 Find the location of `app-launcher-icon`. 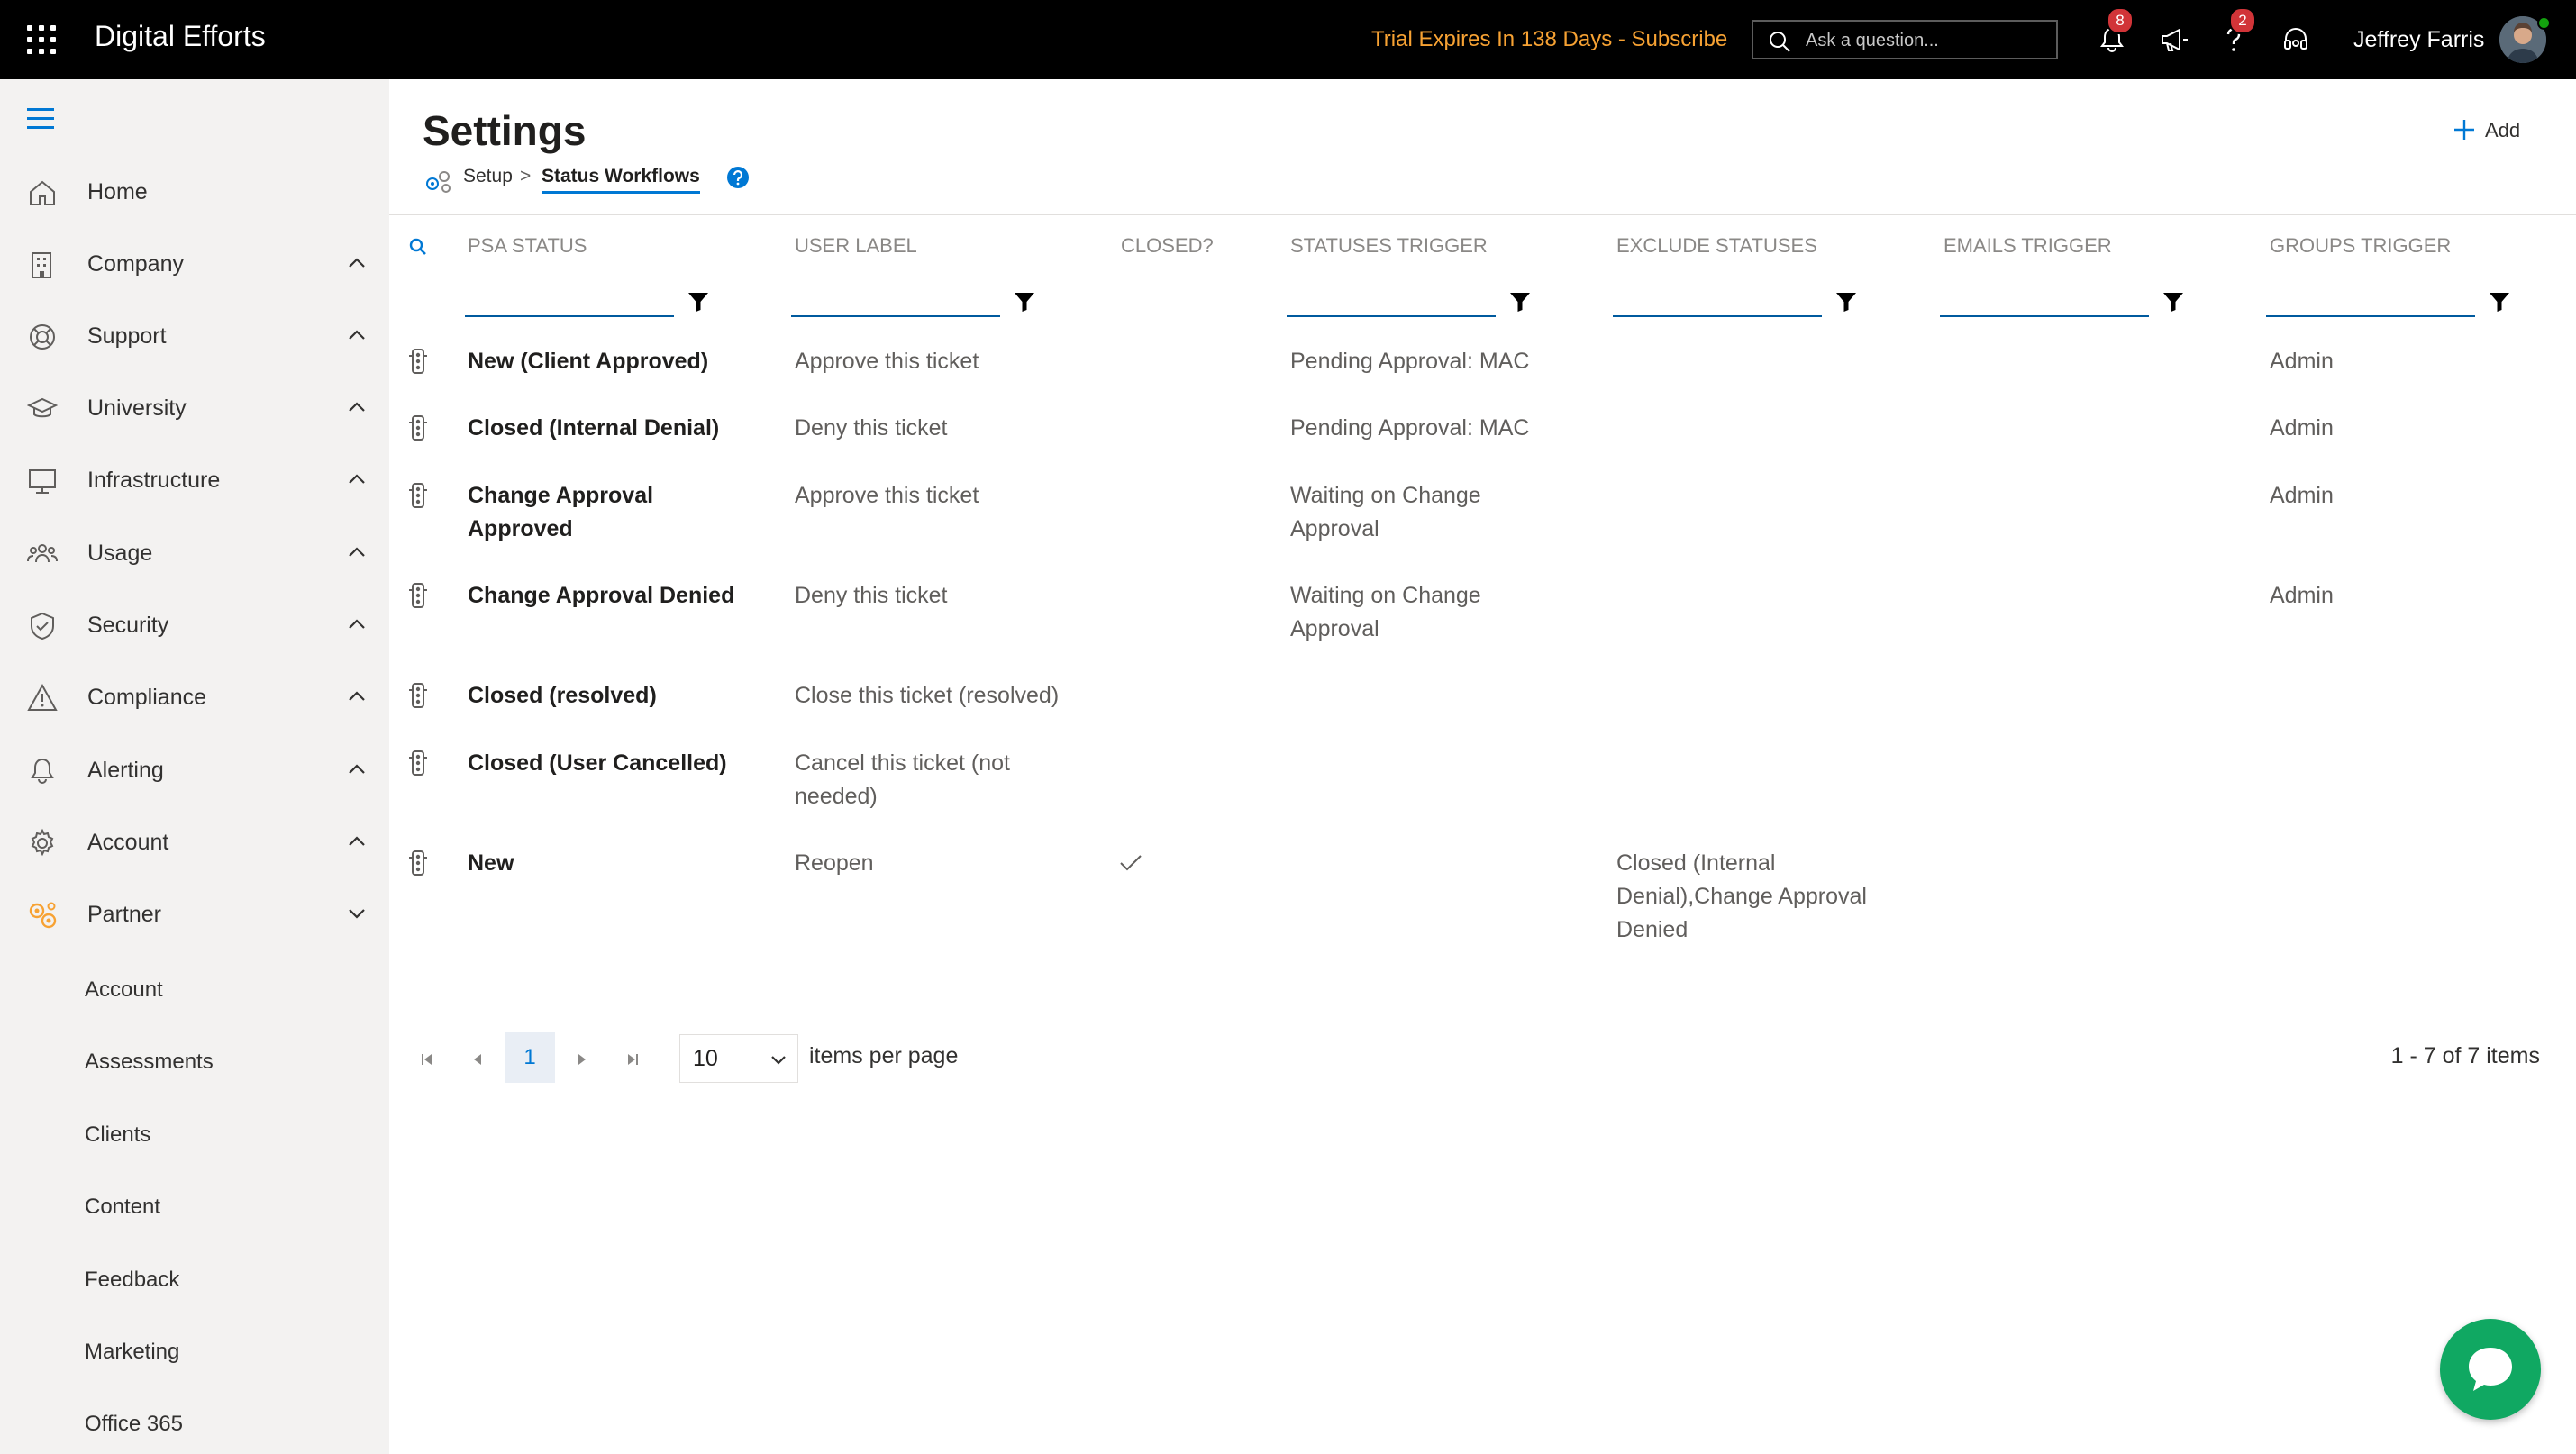

app-launcher-icon is located at coordinates (41, 40).